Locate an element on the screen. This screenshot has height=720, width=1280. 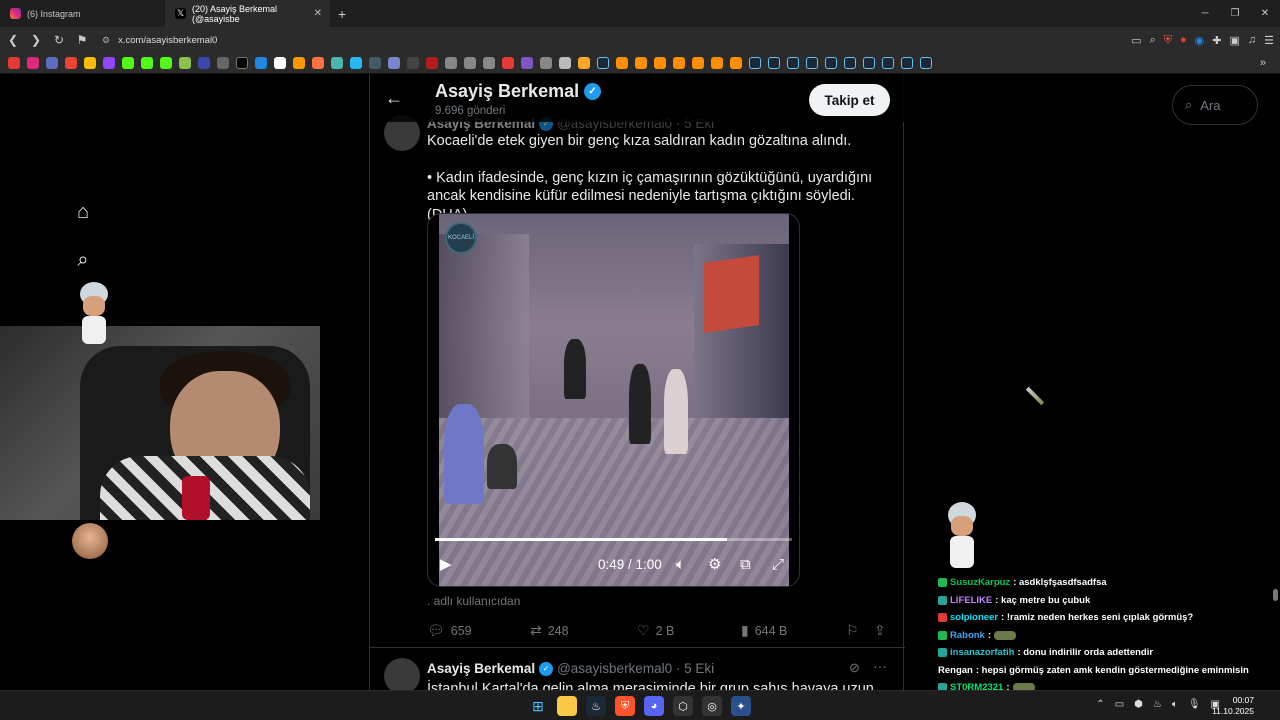
repost-button: ⇄ 248 is located at coordinates (549, 630).